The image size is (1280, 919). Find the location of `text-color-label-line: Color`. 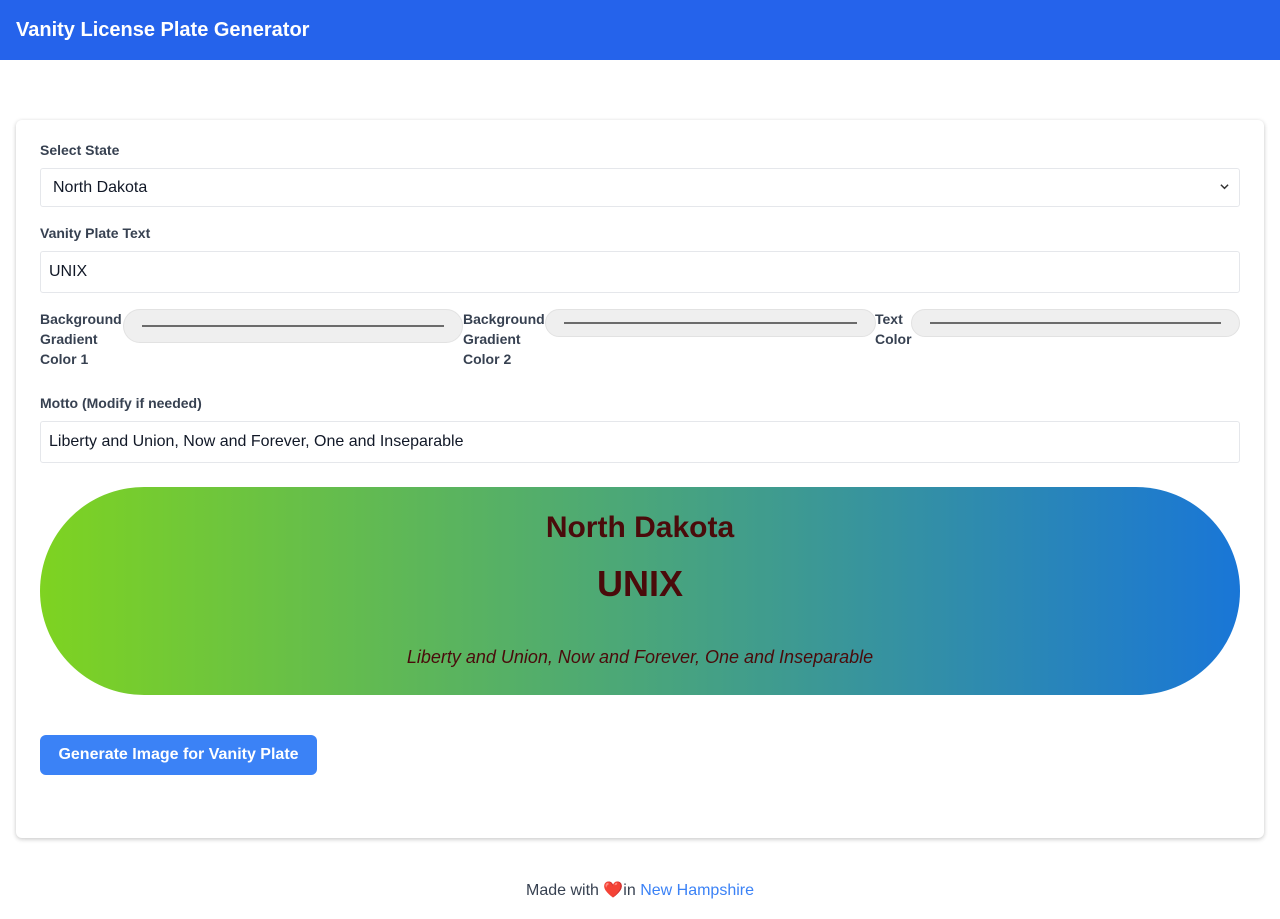

text-color-label-line: Color is located at coordinates (893, 339).